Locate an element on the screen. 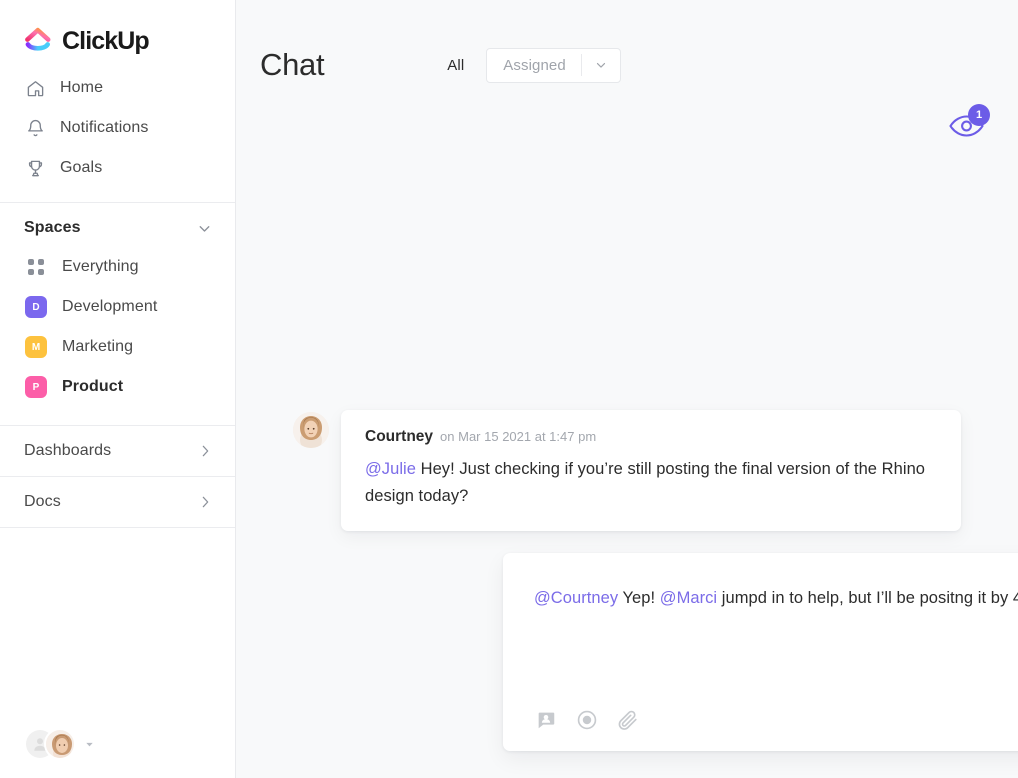  clickup-logo-icon is located at coordinates (38, 41).